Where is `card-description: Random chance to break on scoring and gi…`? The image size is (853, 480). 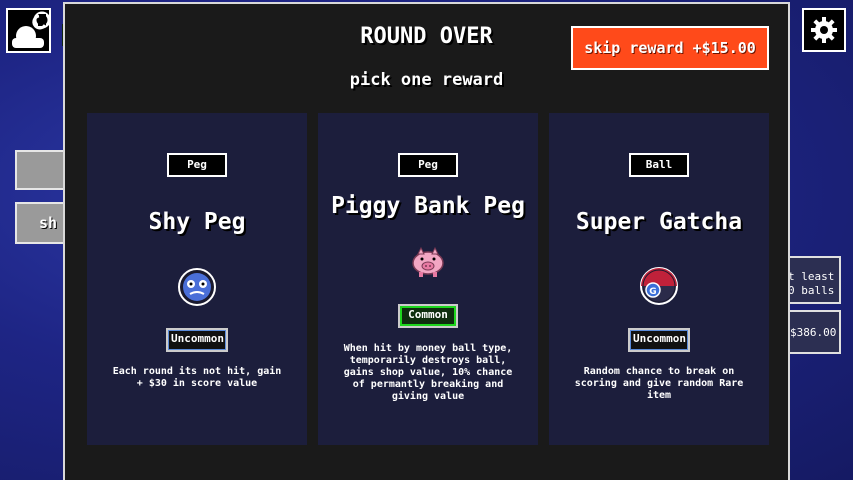
card-description: Random chance to break on scoring and gi… is located at coordinates (659, 383).